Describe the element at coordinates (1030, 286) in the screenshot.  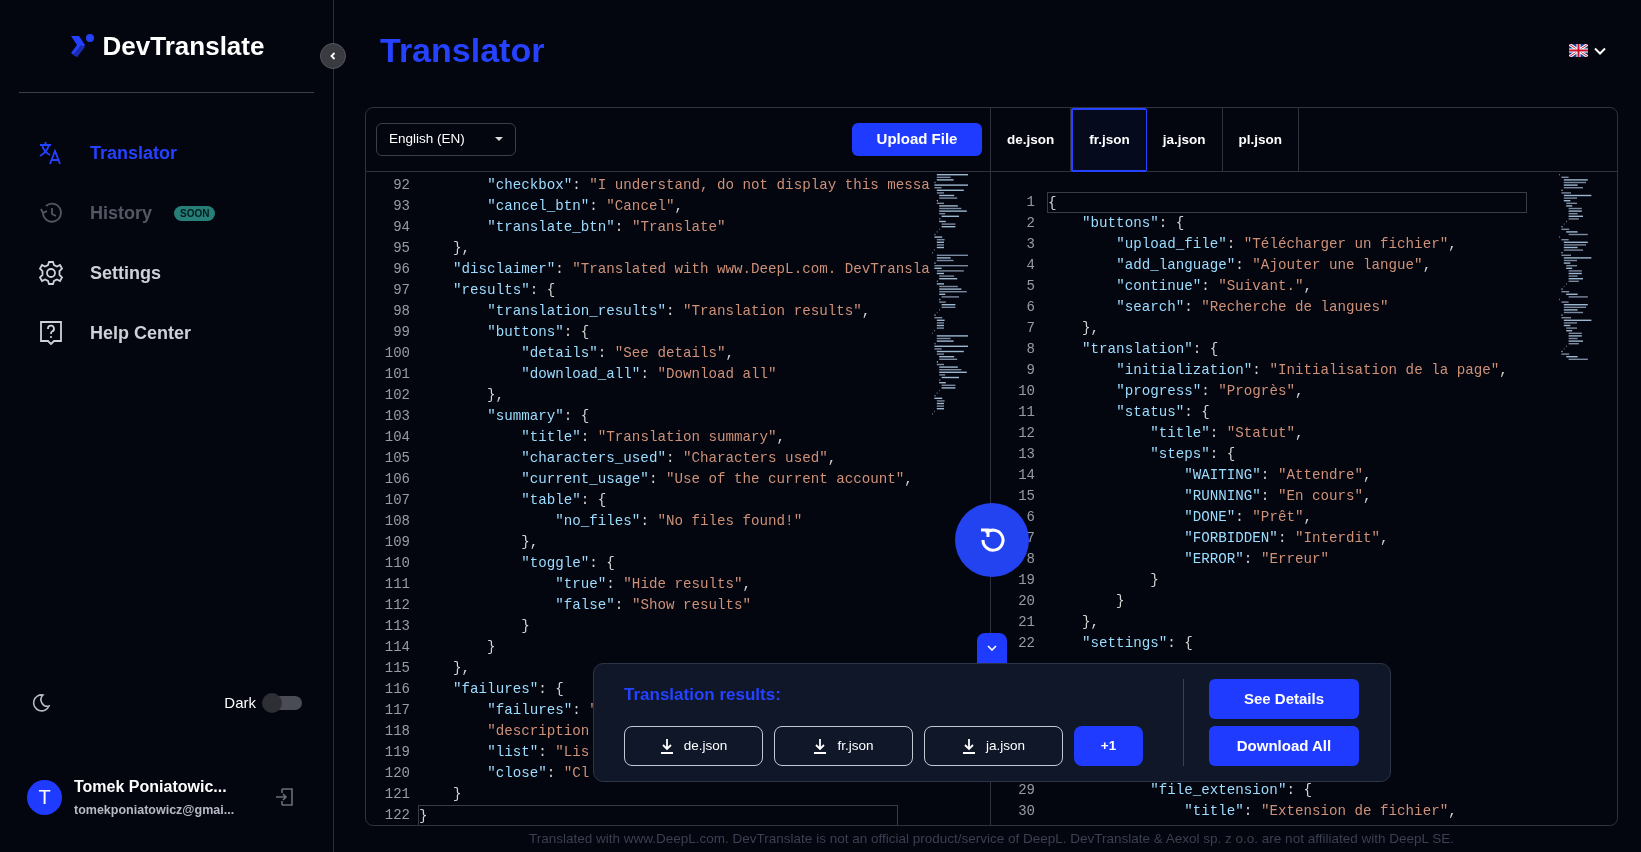
I see `line-number: 5` at that location.